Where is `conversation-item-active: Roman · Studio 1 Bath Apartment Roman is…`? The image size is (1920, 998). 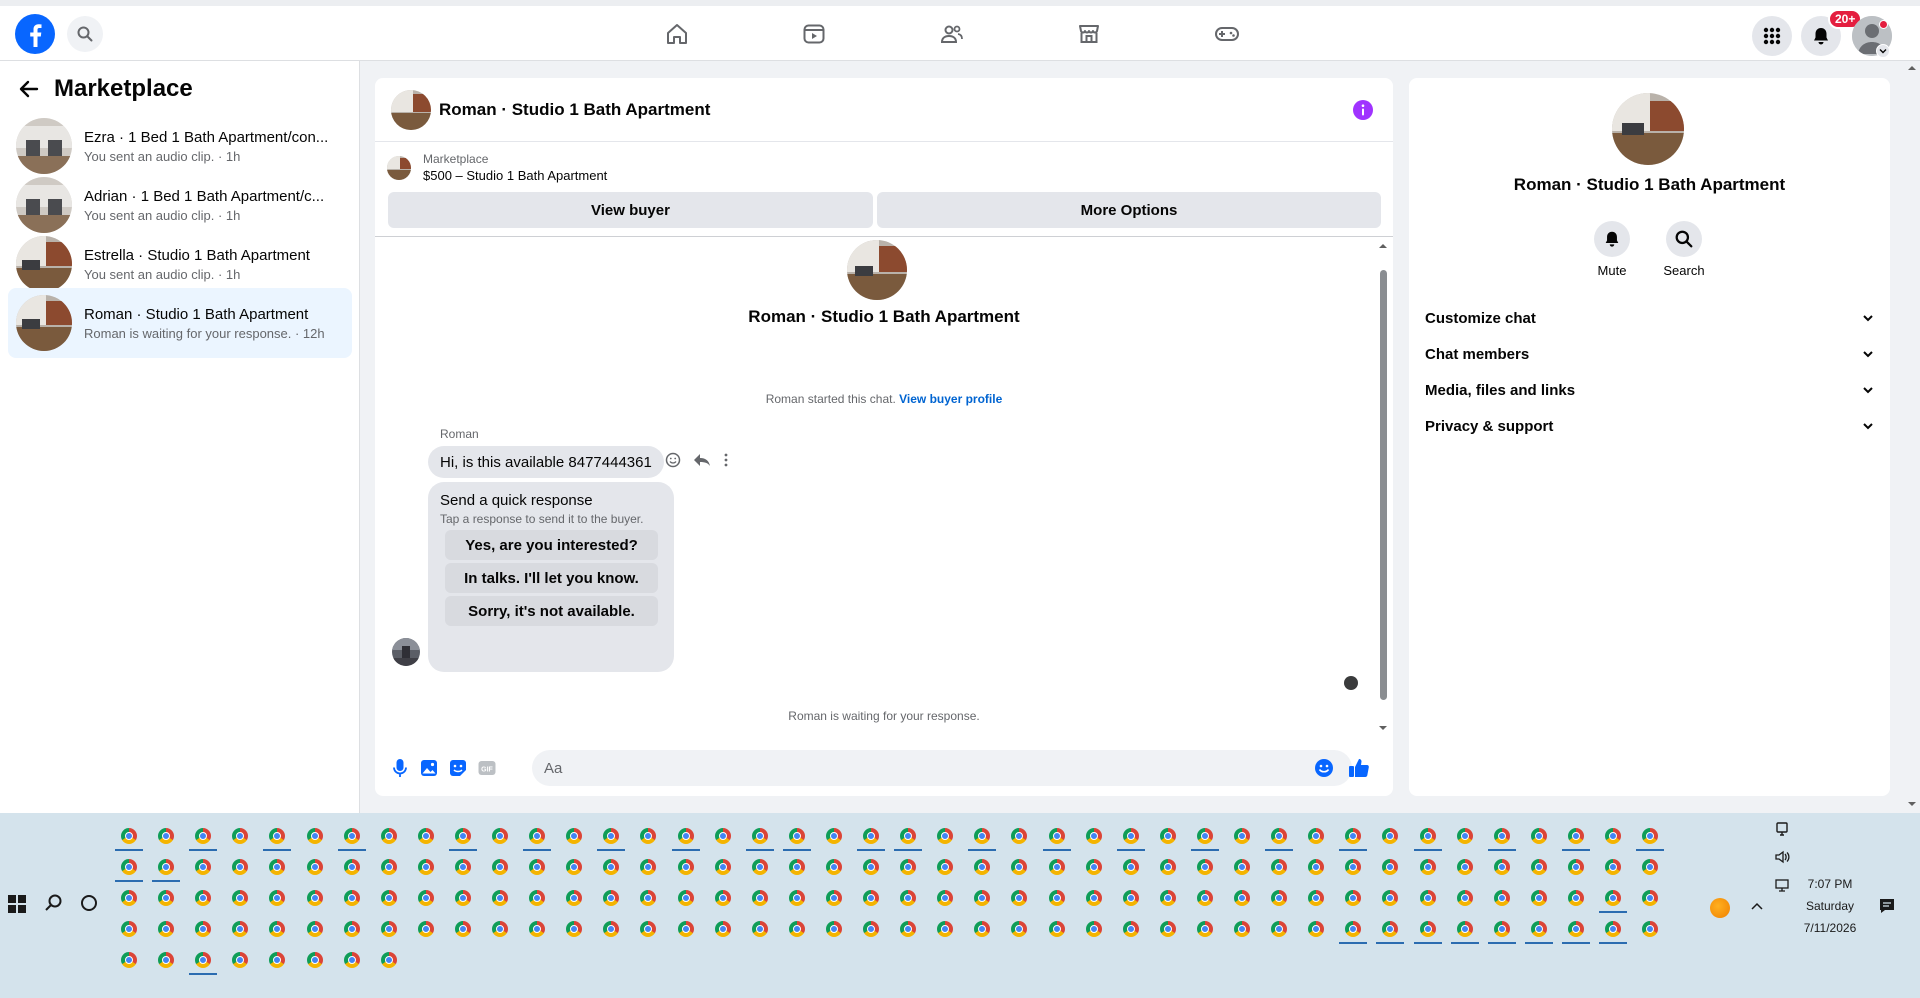 conversation-item-active: Roman · Studio 1 Bath Apartment Roman is… is located at coordinates (180, 323).